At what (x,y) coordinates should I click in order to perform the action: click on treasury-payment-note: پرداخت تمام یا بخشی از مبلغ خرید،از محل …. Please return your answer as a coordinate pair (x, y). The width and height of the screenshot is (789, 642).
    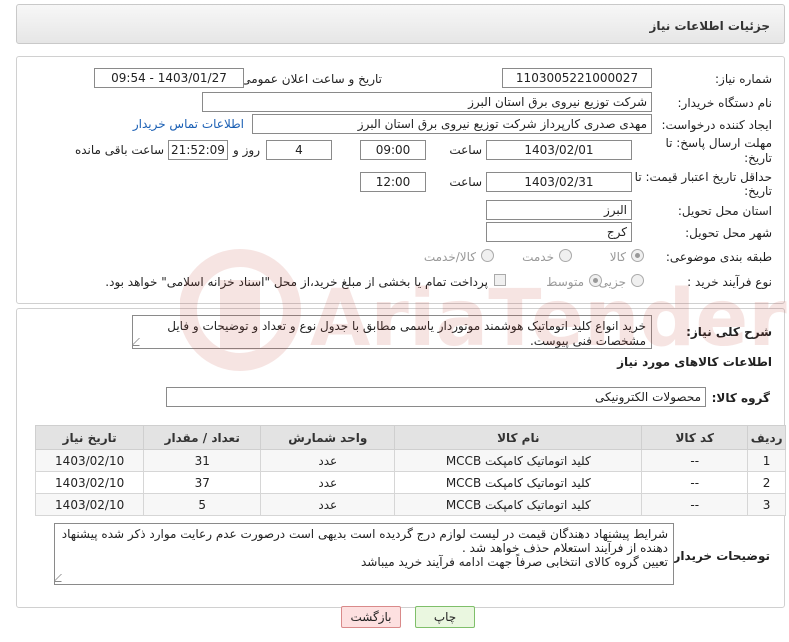
    Looking at the image, I should click on (296, 282).